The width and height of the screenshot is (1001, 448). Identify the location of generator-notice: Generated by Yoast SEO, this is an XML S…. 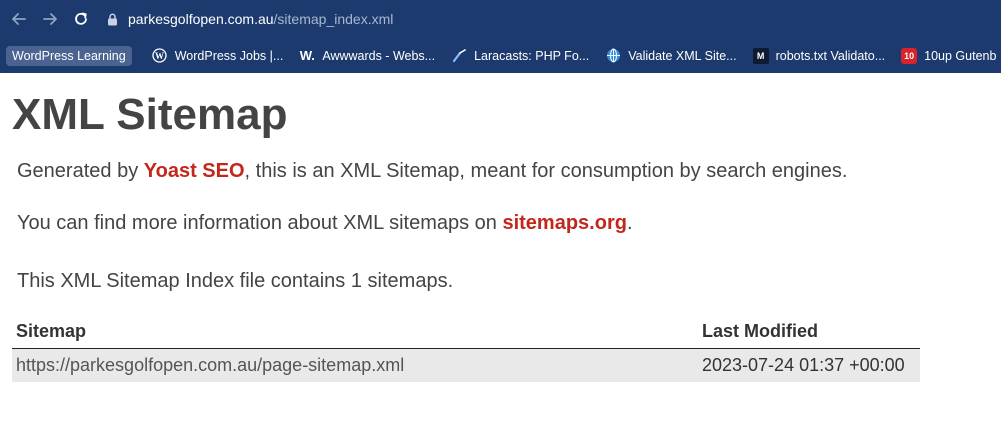
(509, 171).